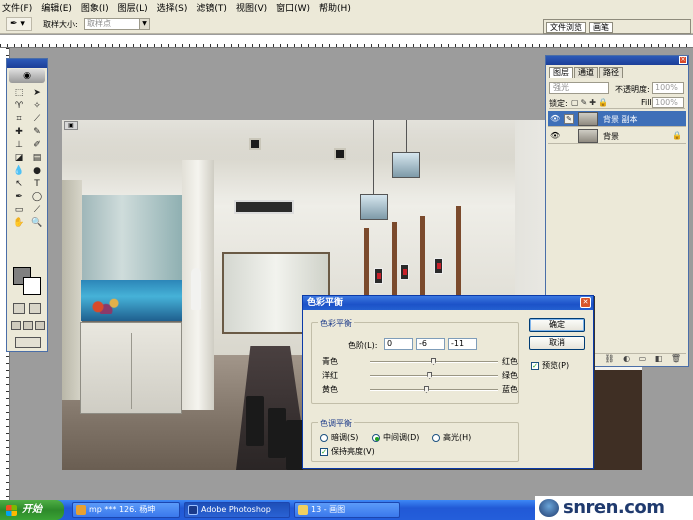 The image size is (693, 520). Describe the element at coordinates (28, 342) in the screenshot. I see `jump-to-imageready-button` at that location.